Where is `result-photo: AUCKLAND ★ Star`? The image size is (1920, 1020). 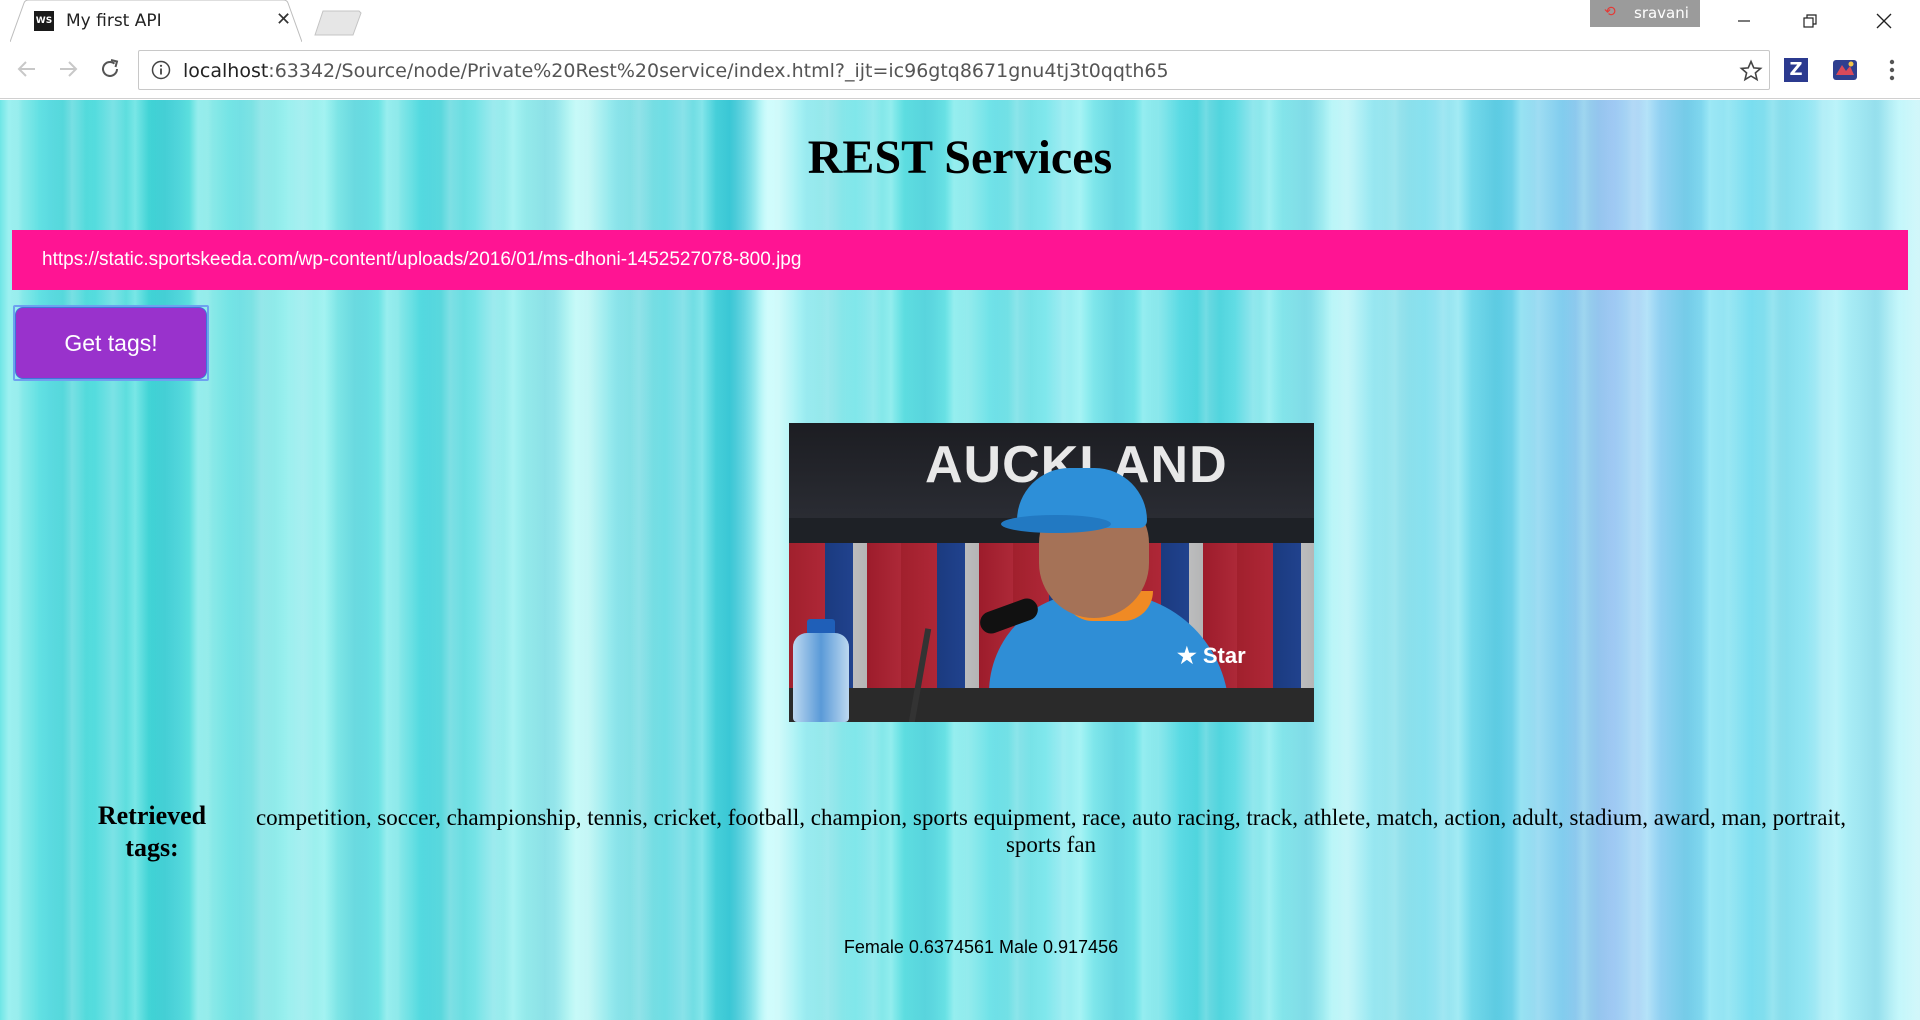
result-photo: AUCKLAND ★ Star is located at coordinates (1051, 572).